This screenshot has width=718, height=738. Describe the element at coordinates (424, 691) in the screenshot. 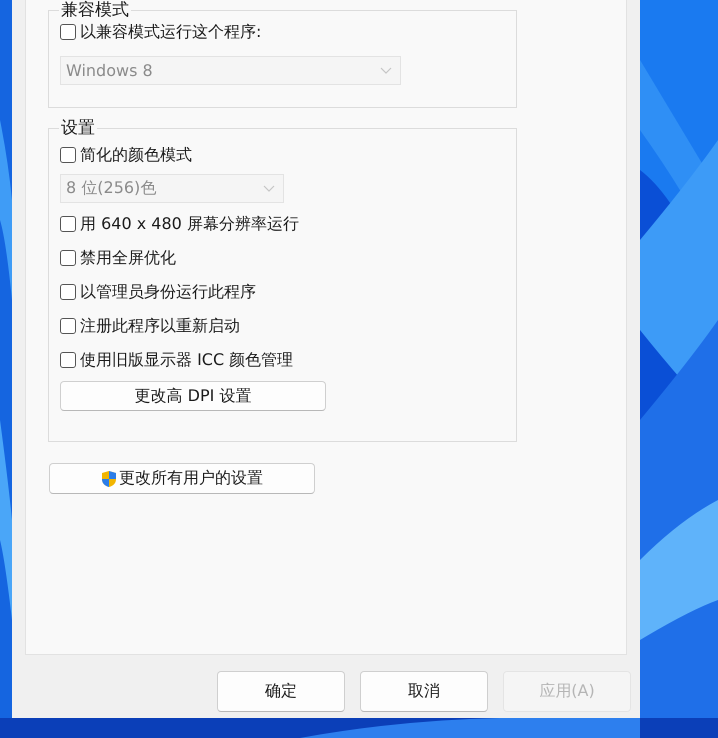

I see `dialog-button: 取消` at that location.